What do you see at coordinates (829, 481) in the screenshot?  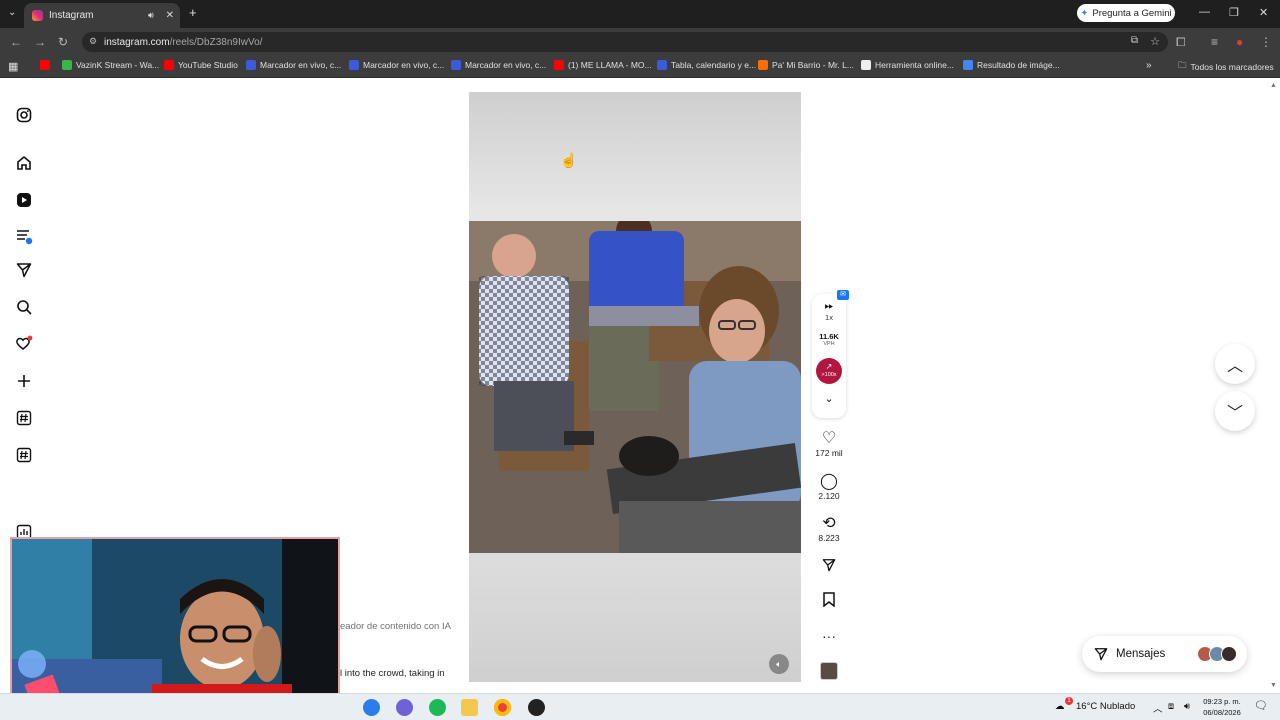 I see `comment-icon: ◯` at bounding box center [829, 481].